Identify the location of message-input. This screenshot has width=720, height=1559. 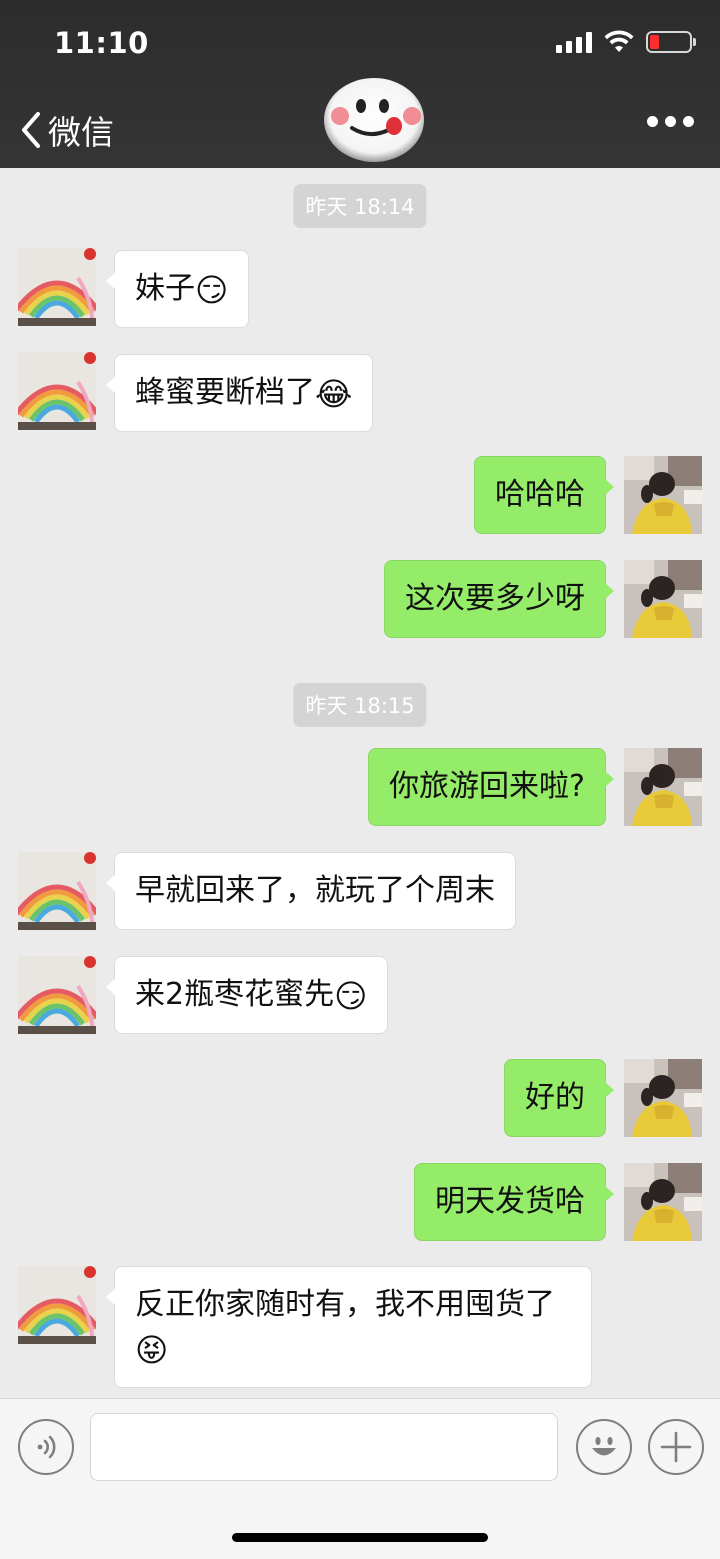
(324, 1447).